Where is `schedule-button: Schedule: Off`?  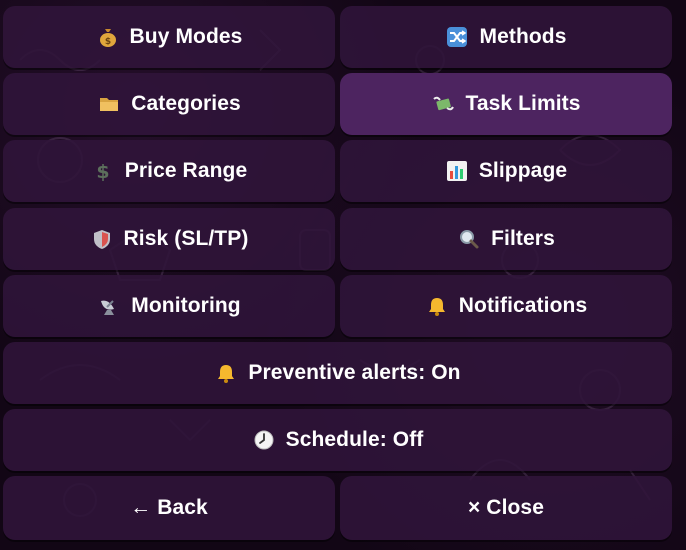
schedule-button: Schedule: Off is located at coordinates (337, 440).